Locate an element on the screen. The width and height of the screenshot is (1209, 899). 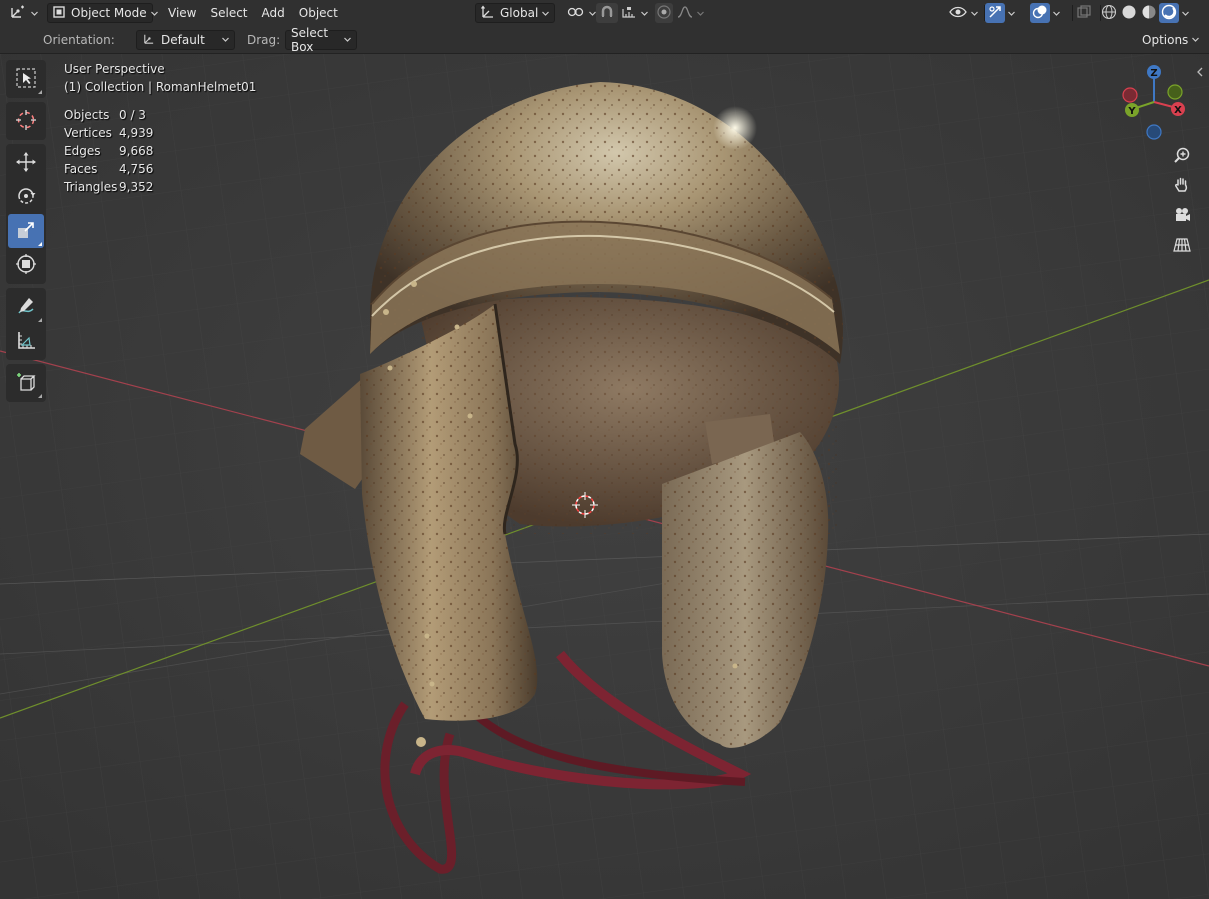
stat-faces: Faces 4,756 is located at coordinates (109, 169).